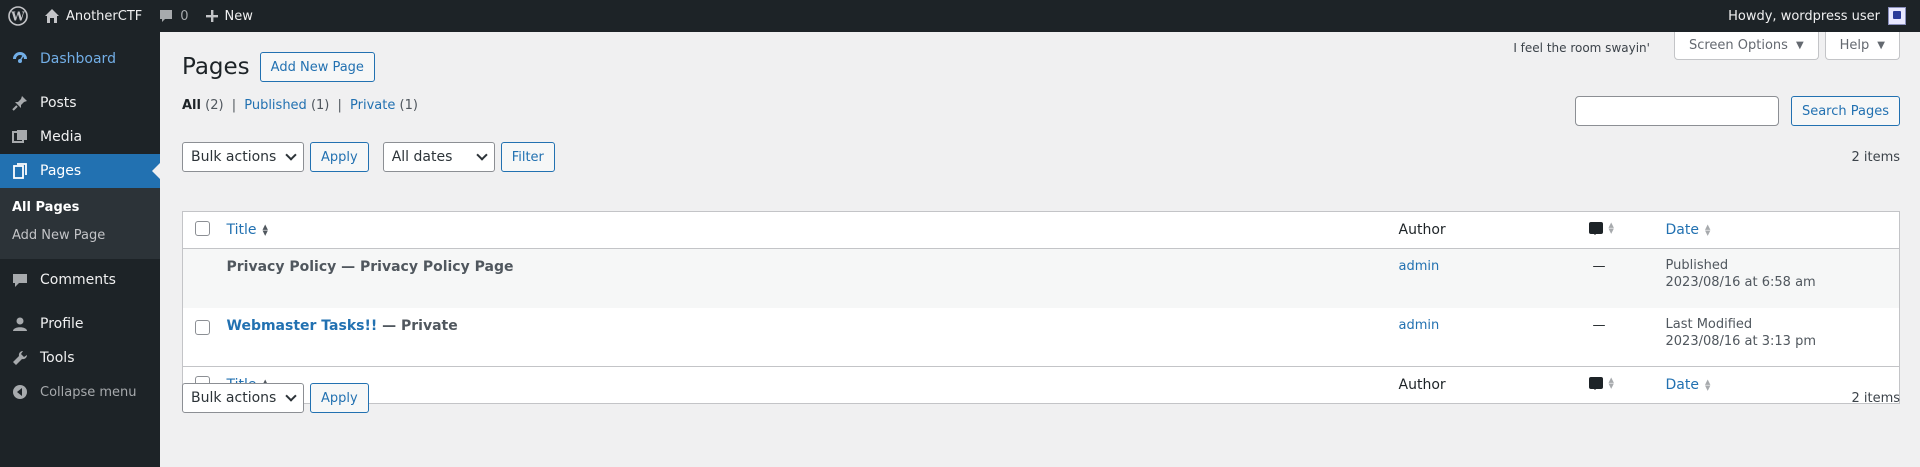 Image resolution: width=1920 pixels, height=467 pixels. I want to click on view-private-count: (1), so click(408, 105).